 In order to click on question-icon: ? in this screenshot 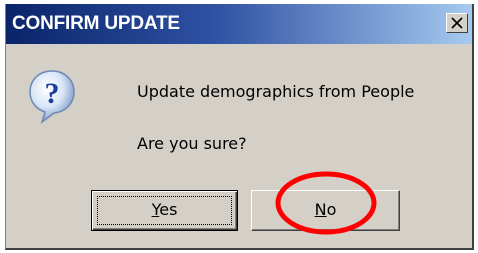, I will do `click(52, 97)`.